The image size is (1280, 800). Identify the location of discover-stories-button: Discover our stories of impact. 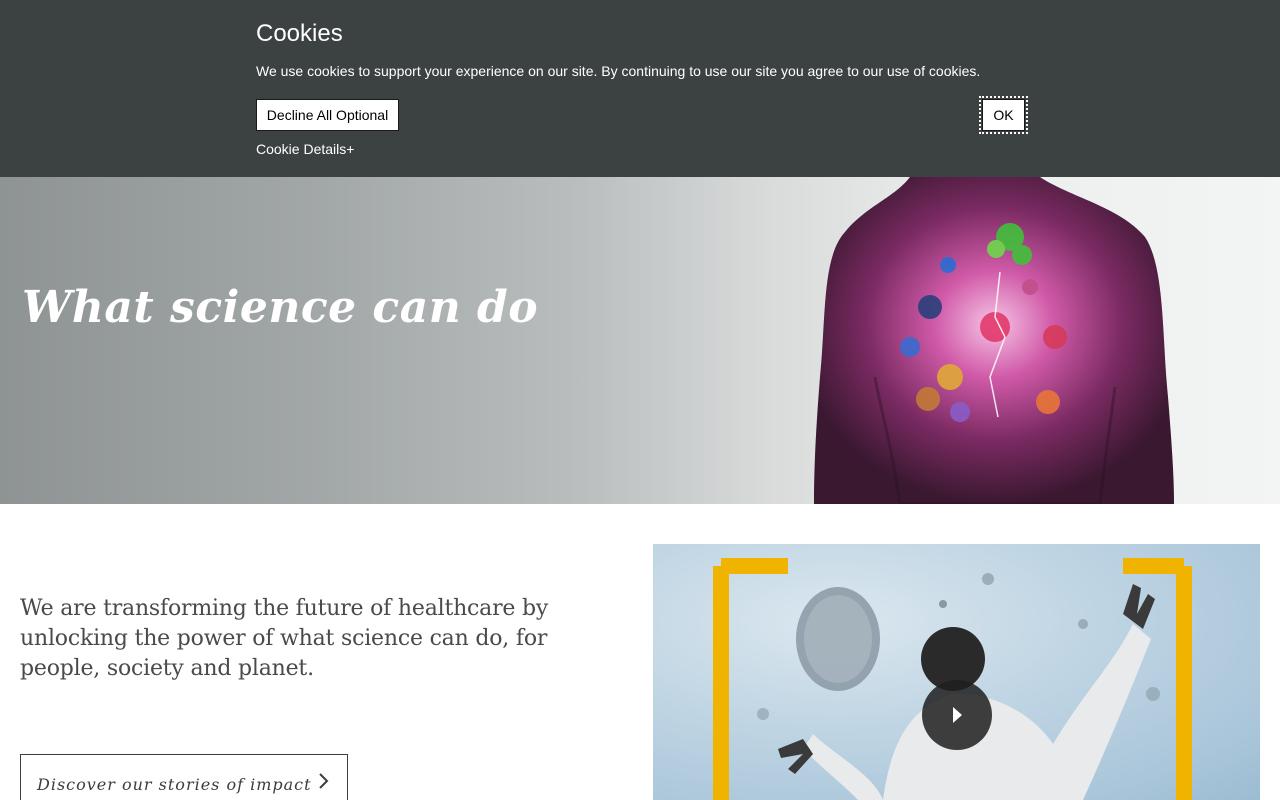
(184, 777).